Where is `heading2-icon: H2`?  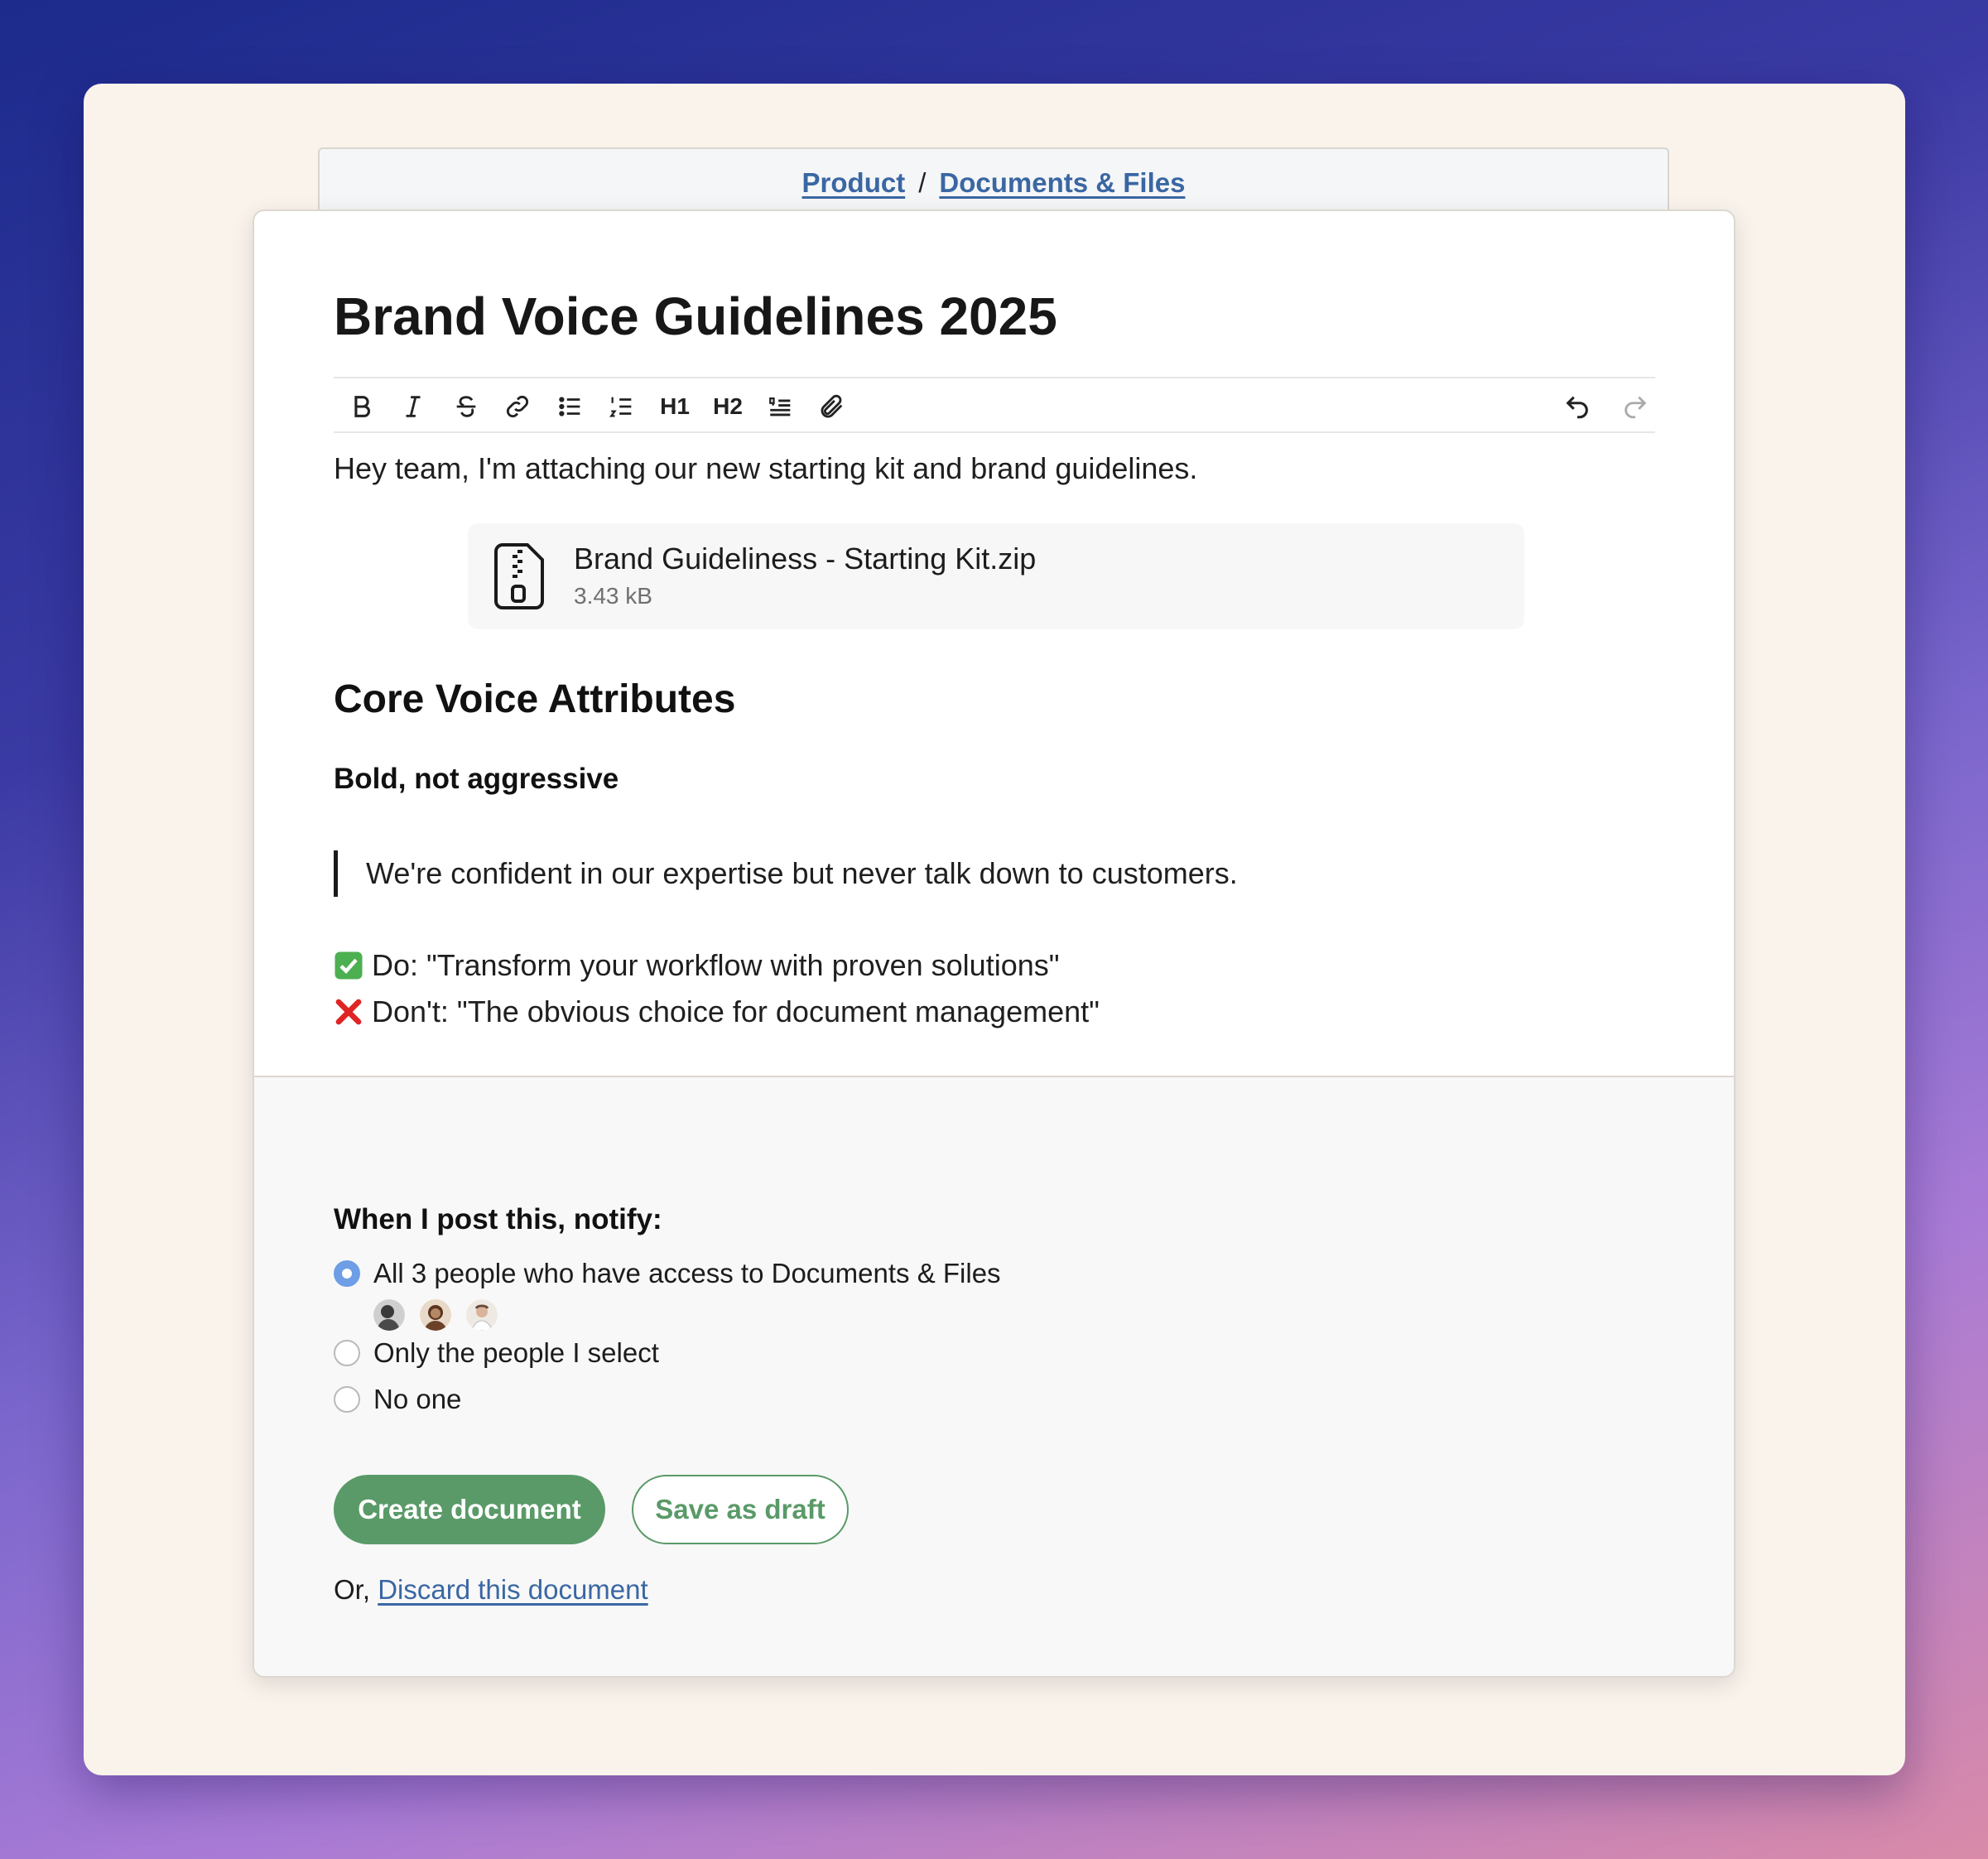
heading2-icon: H2 is located at coordinates (728, 407).